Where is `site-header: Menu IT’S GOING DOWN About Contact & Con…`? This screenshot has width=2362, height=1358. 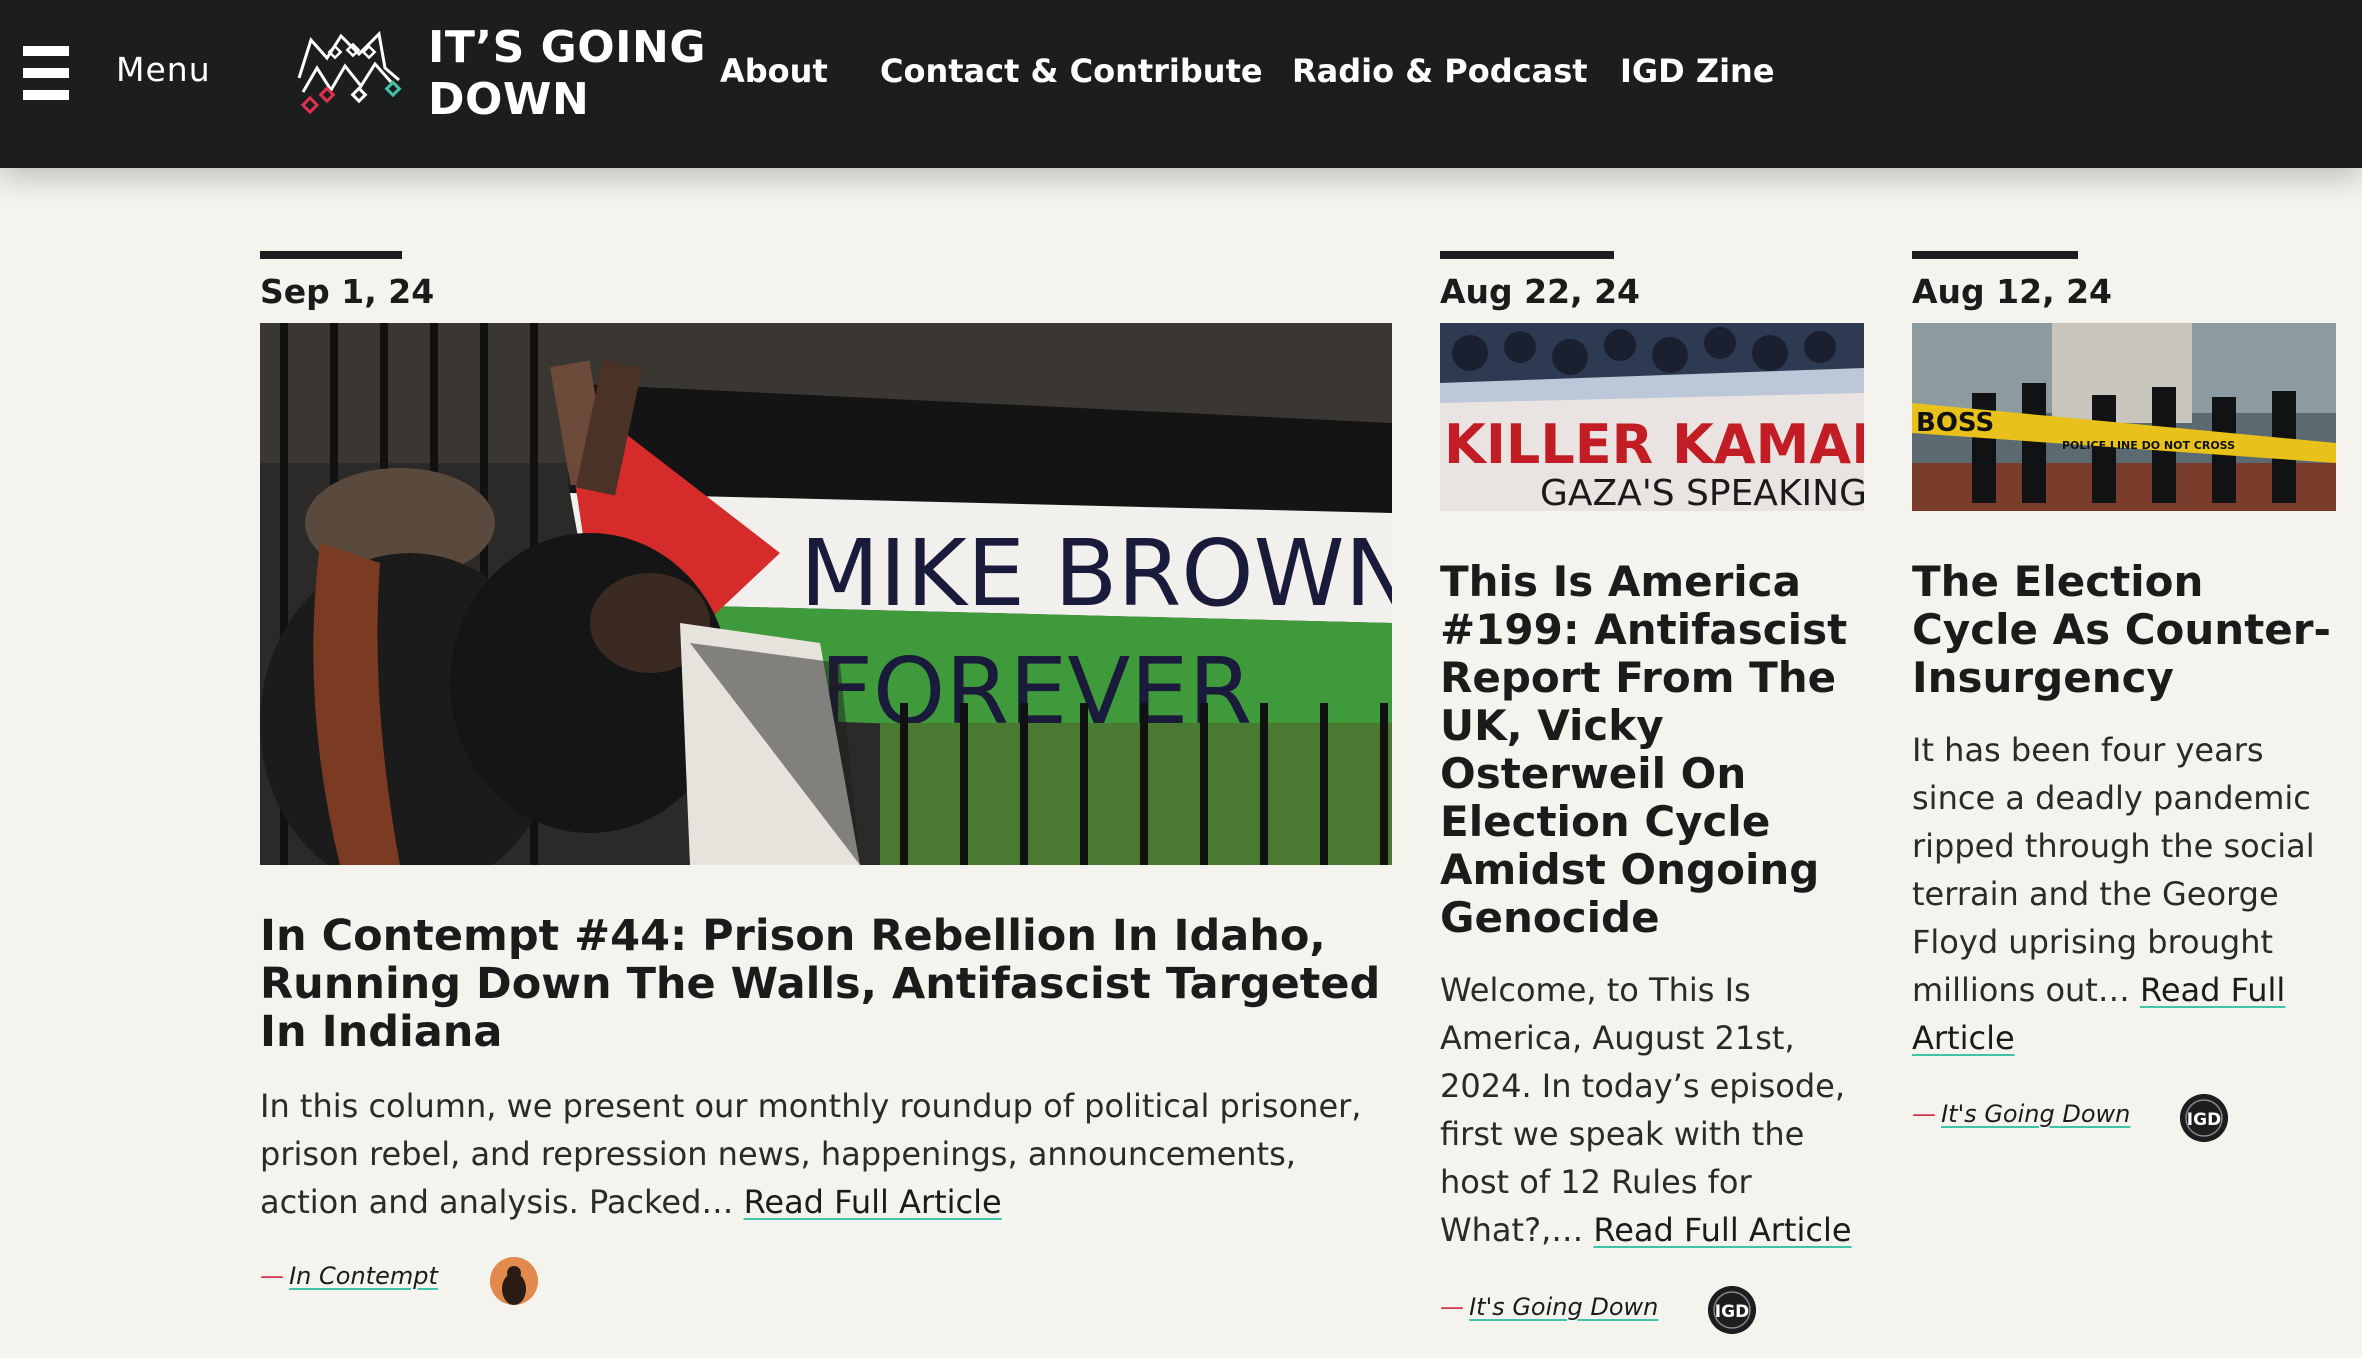 site-header: Menu IT’S GOING DOWN About Contact & Con… is located at coordinates (1181, 84).